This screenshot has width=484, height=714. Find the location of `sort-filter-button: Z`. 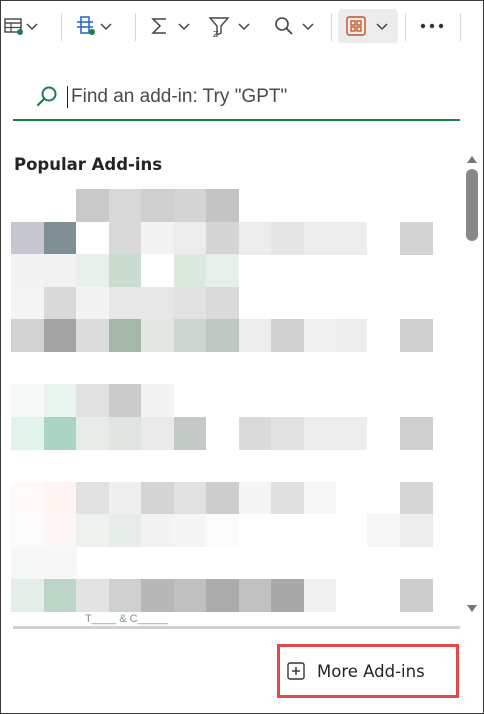

sort-filter-button: Z is located at coordinates (229, 26).